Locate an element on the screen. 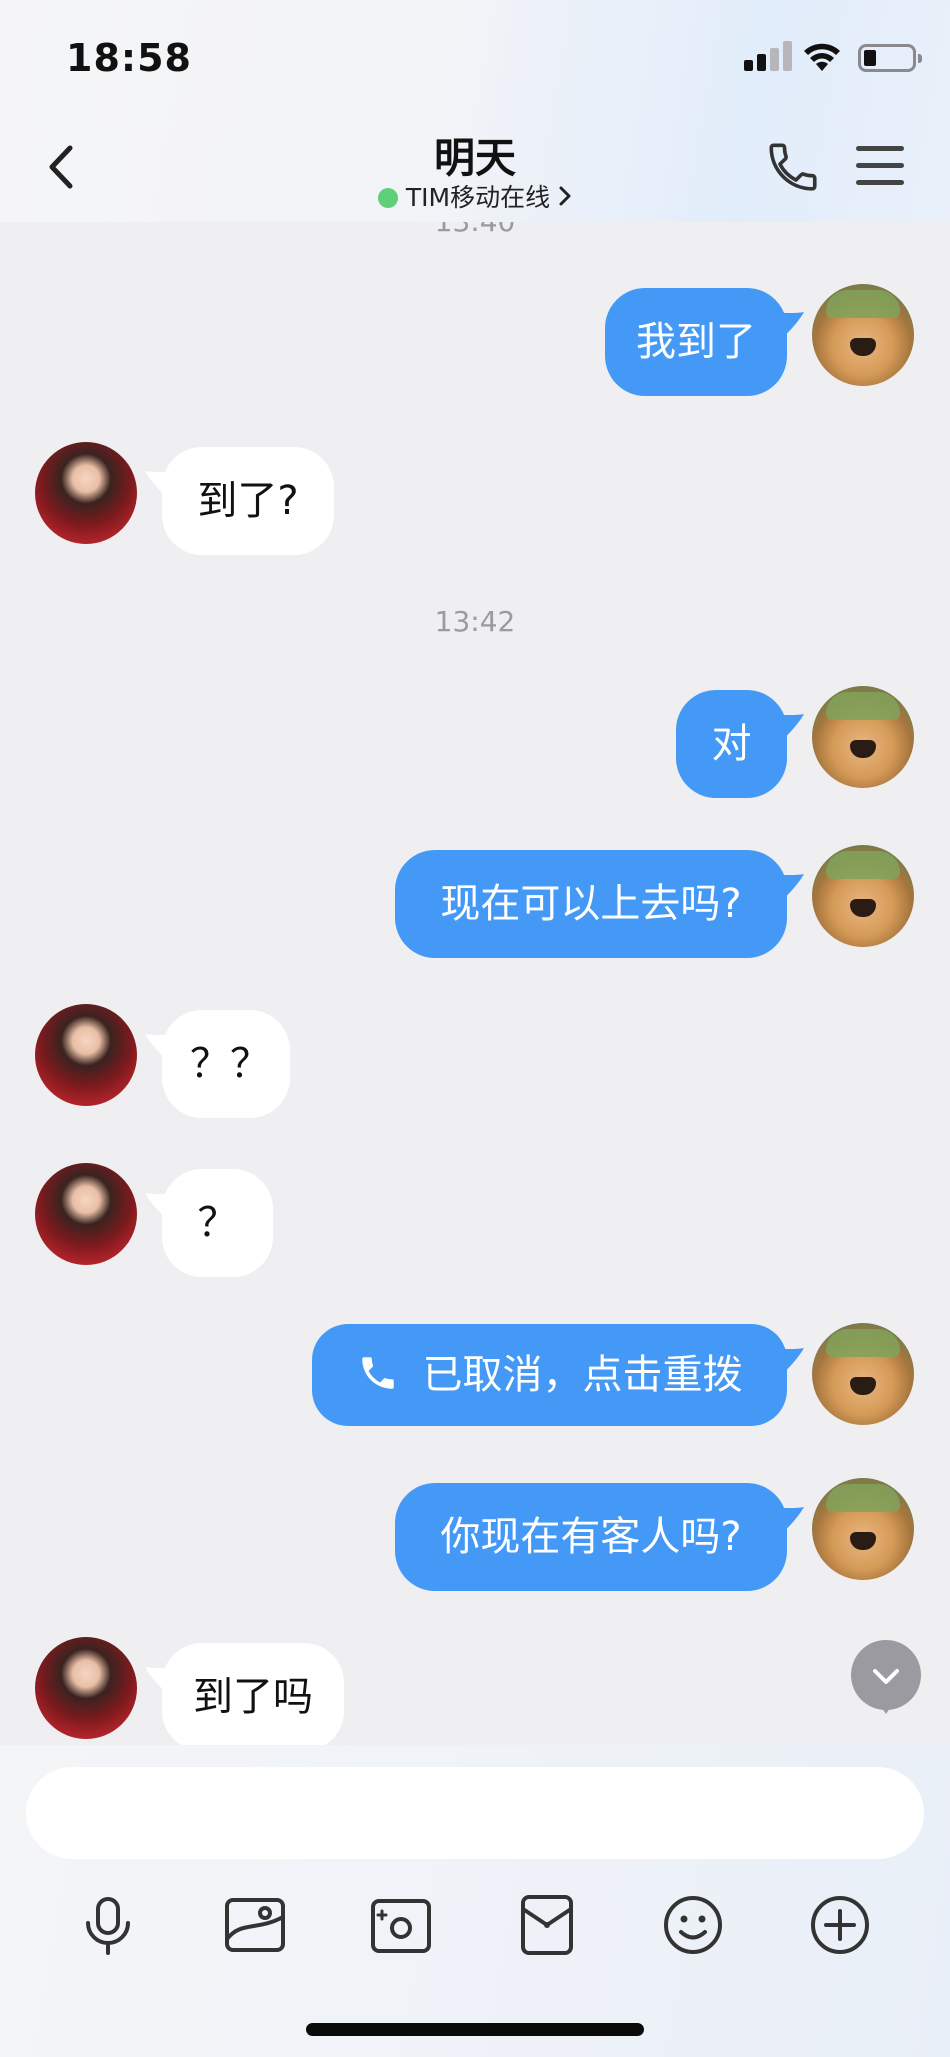 This screenshot has width=950, height=2057. microphone-icon is located at coordinates (108, 1925).